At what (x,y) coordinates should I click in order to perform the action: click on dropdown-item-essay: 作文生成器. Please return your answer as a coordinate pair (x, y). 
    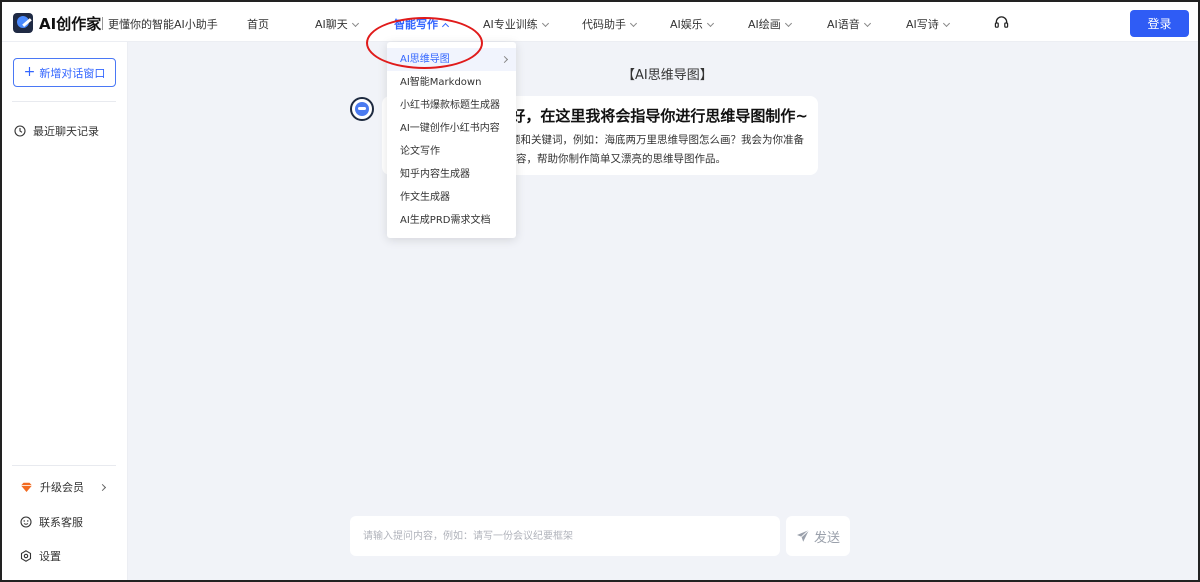
    Looking at the image, I should click on (451, 197).